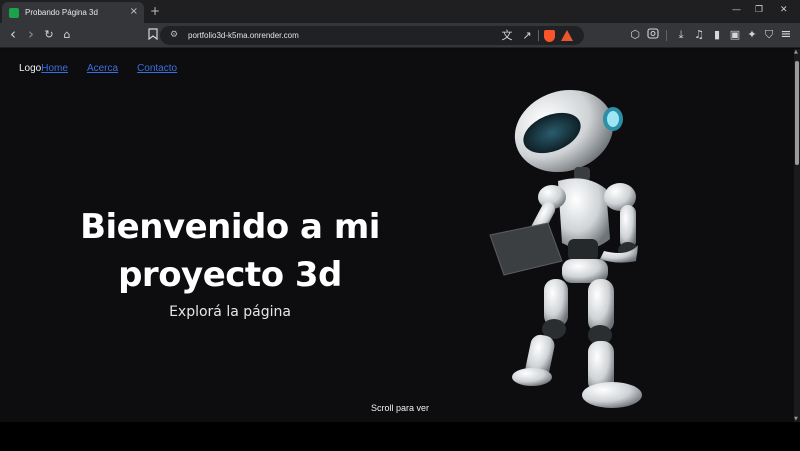 This screenshot has height=451, width=800. Describe the element at coordinates (155, 11) in the screenshot. I see `new-tab-button: +` at that location.